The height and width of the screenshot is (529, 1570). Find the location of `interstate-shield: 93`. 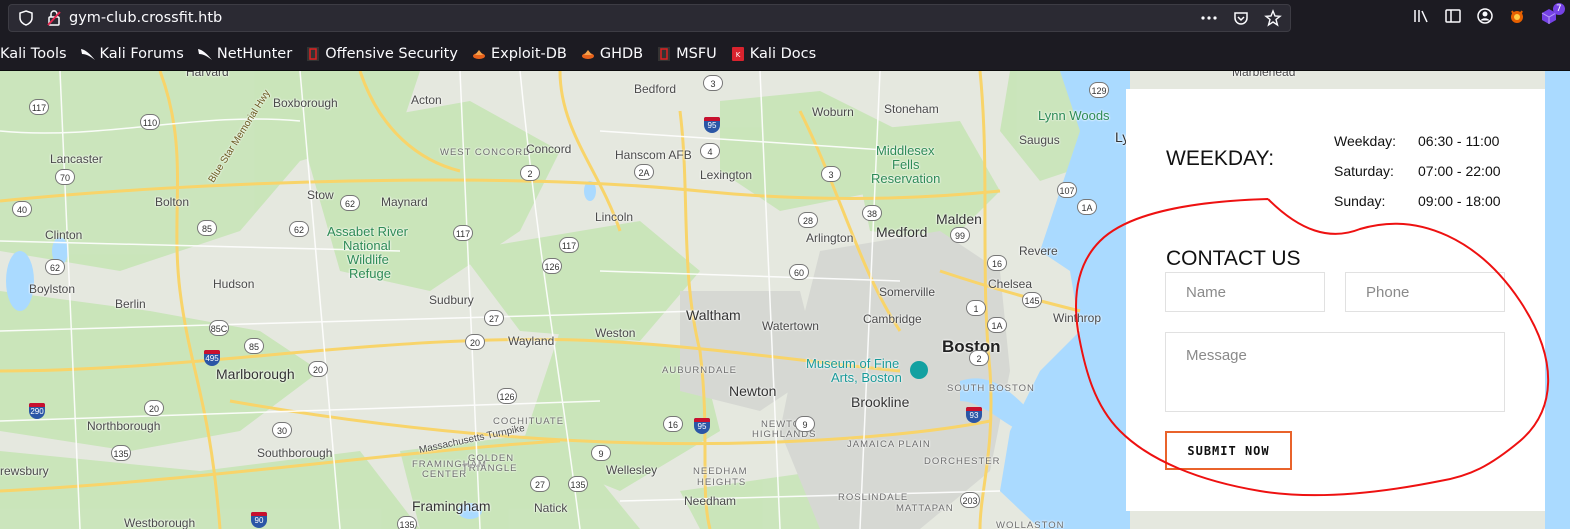

interstate-shield: 93 is located at coordinates (974, 415).